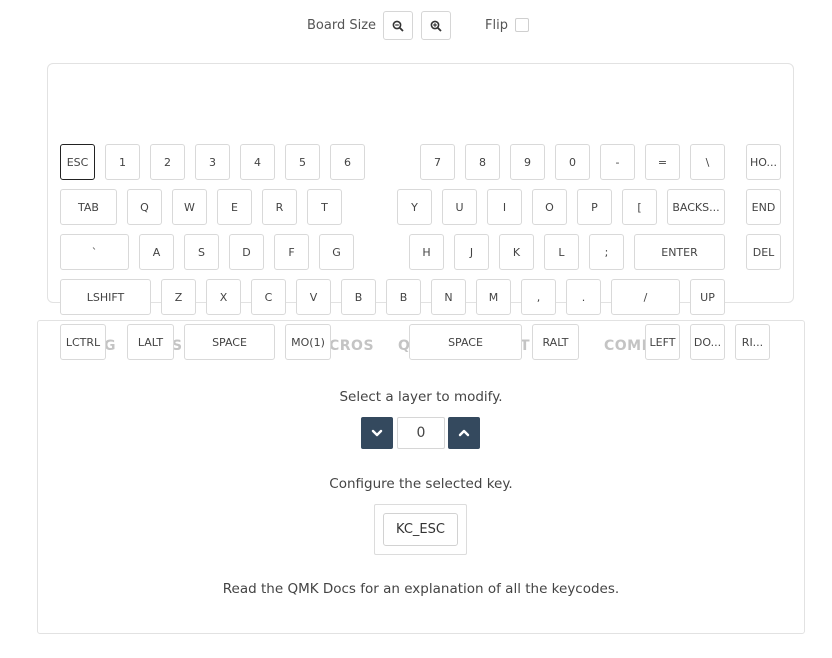 The image size is (832, 658). What do you see at coordinates (178, 297) in the screenshot?
I see `key: Z` at bounding box center [178, 297].